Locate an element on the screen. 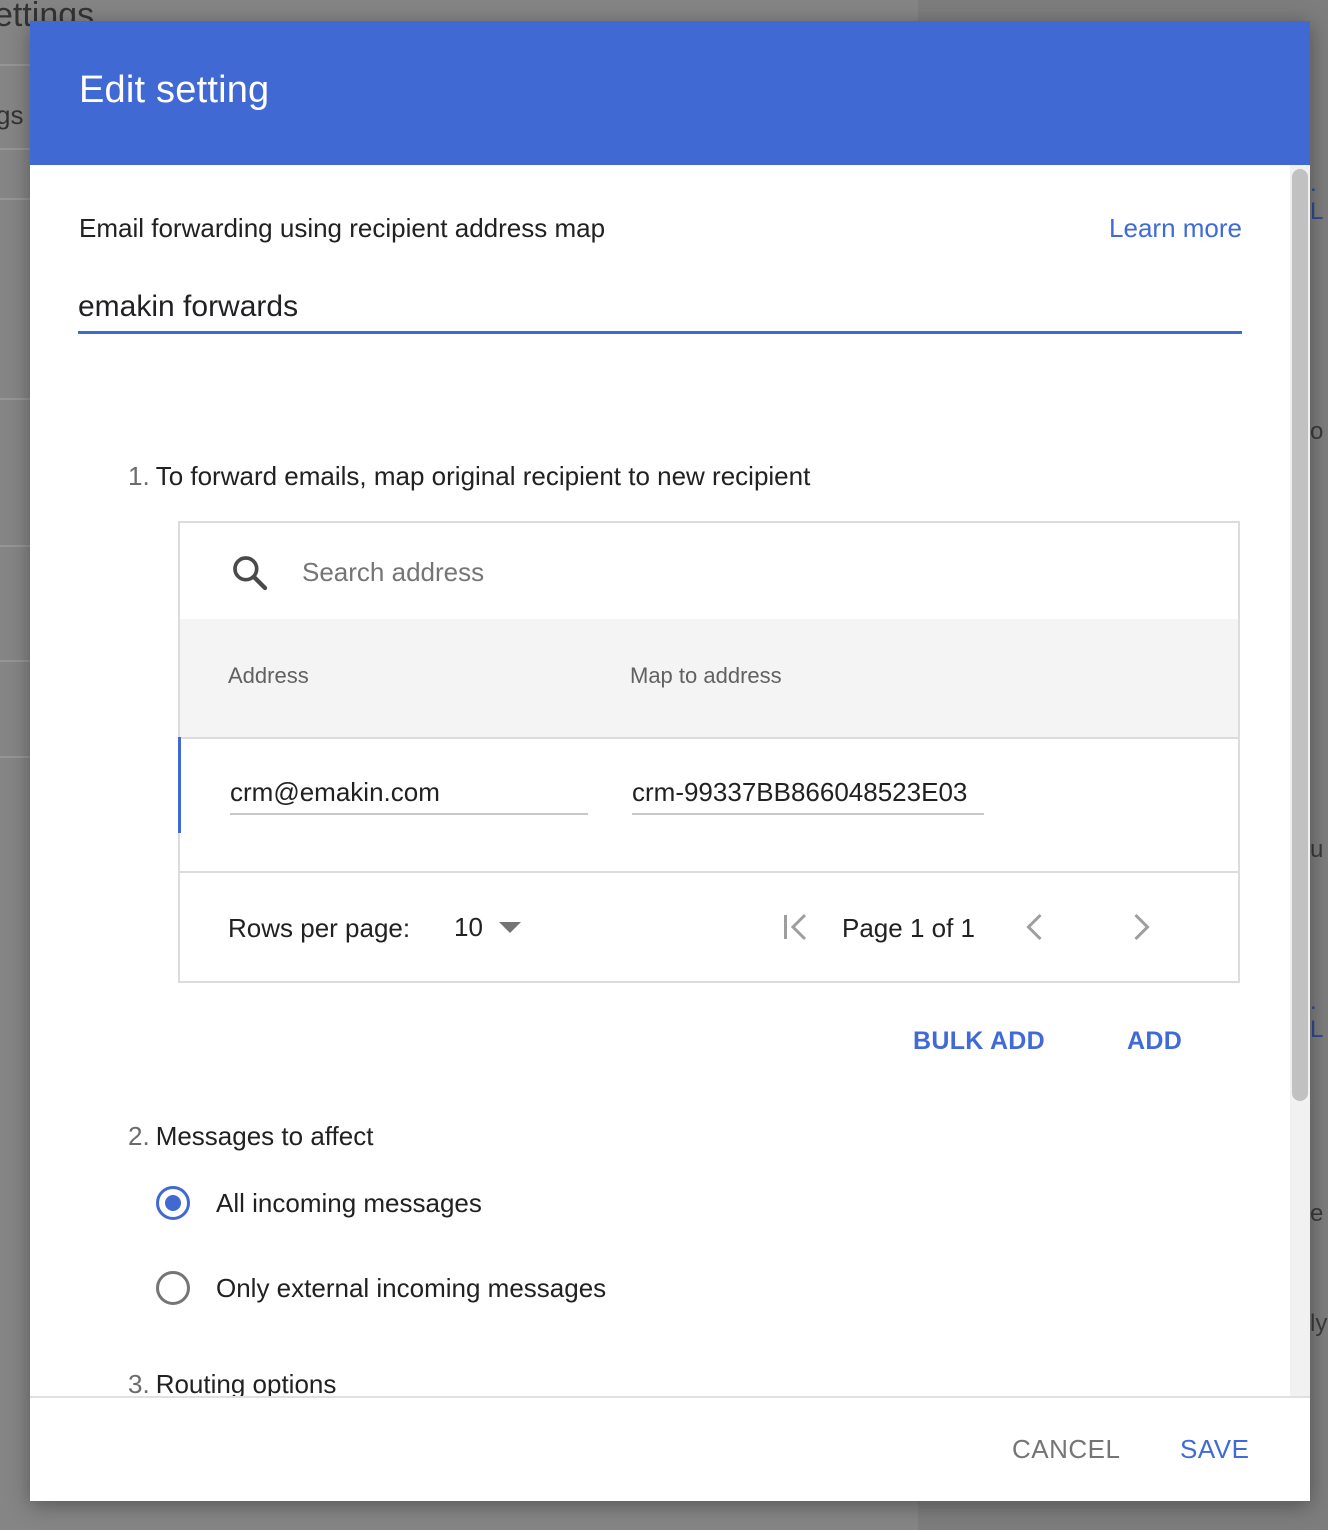 Image resolution: width=1328 pixels, height=1530 pixels. search-row is located at coordinates (709, 572).